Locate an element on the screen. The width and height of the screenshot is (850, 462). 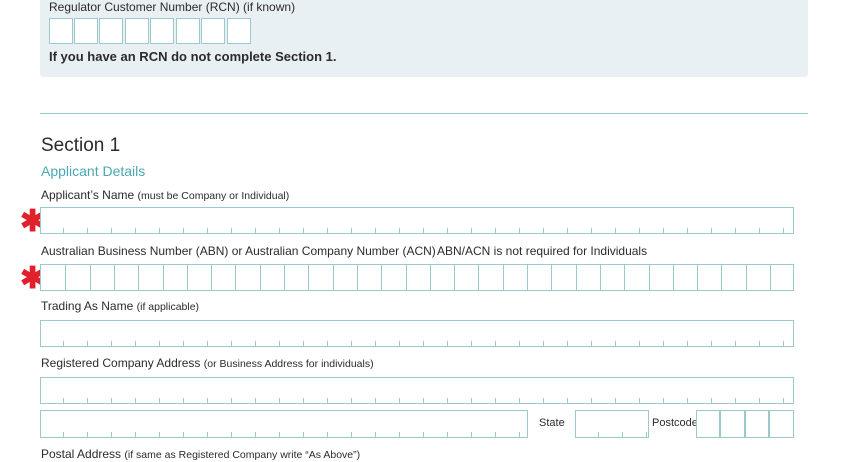
section-title: Section 1 is located at coordinates (81, 145).